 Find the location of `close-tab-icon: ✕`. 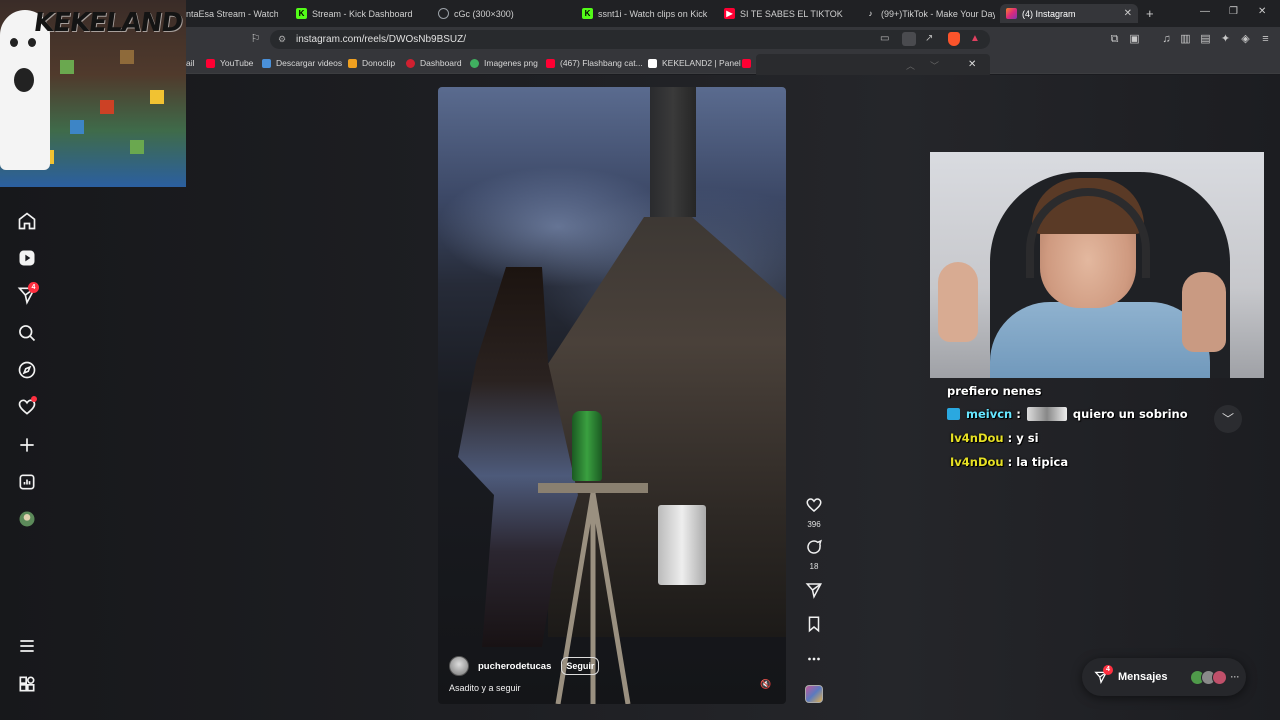

close-tab-icon: ✕ is located at coordinates (1128, 13).